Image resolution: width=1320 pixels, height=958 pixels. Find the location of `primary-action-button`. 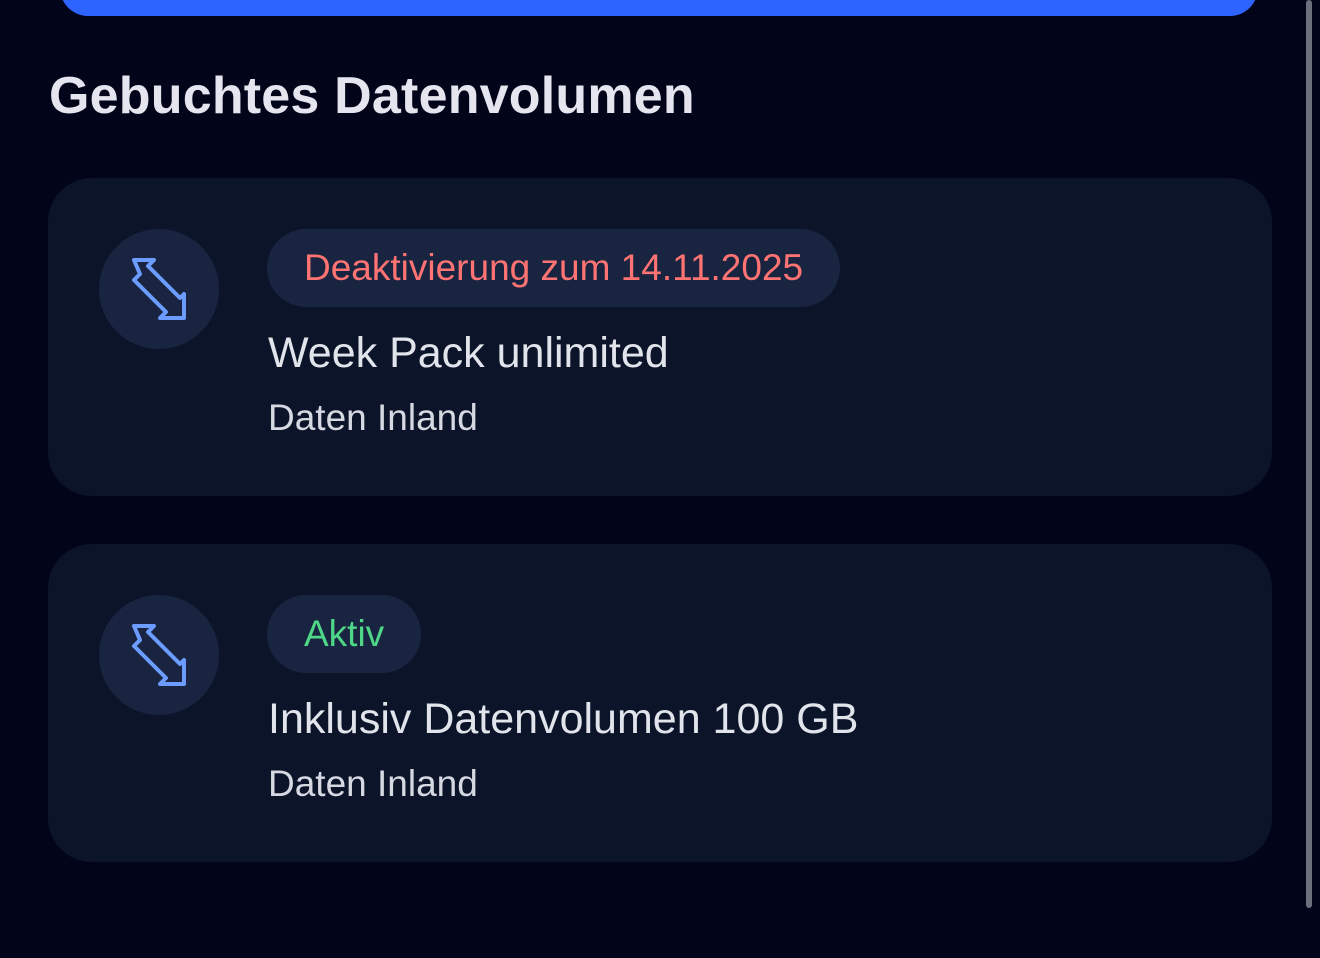

primary-action-button is located at coordinates (659, 8).